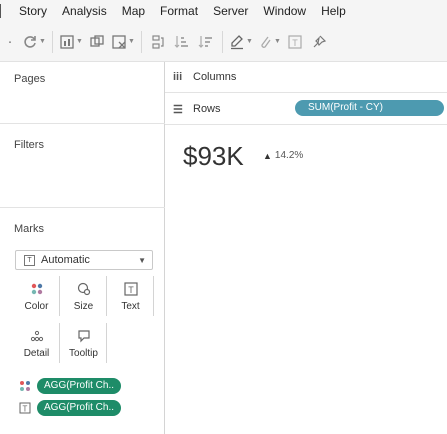 The image size is (447, 434). I want to click on marks-pill-row: AGG(Profit Ch.., so click(70, 386).